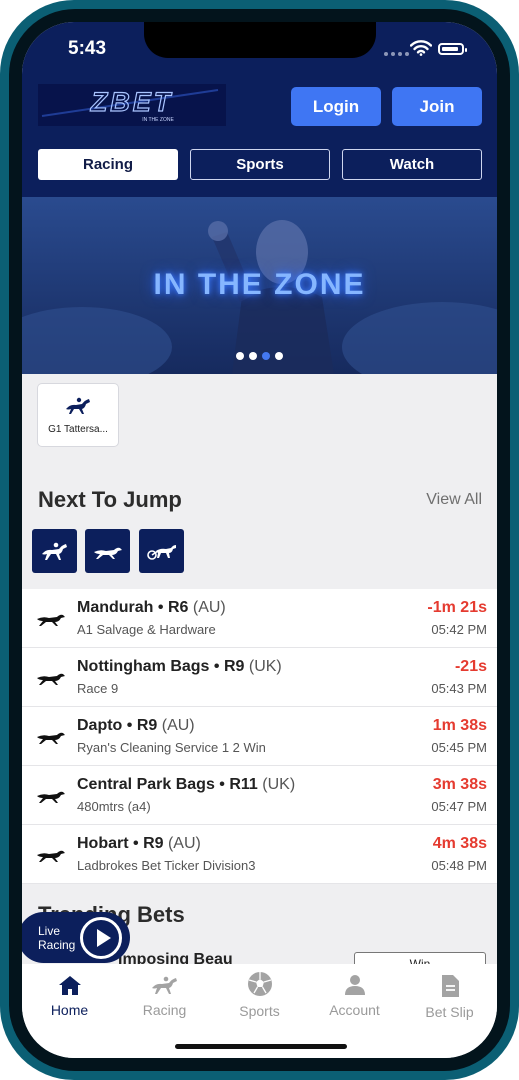  What do you see at coordinates (69, 1010) in the screenshot?
I see `tab-bar-label: Home` at bounding box center [69, 1010].